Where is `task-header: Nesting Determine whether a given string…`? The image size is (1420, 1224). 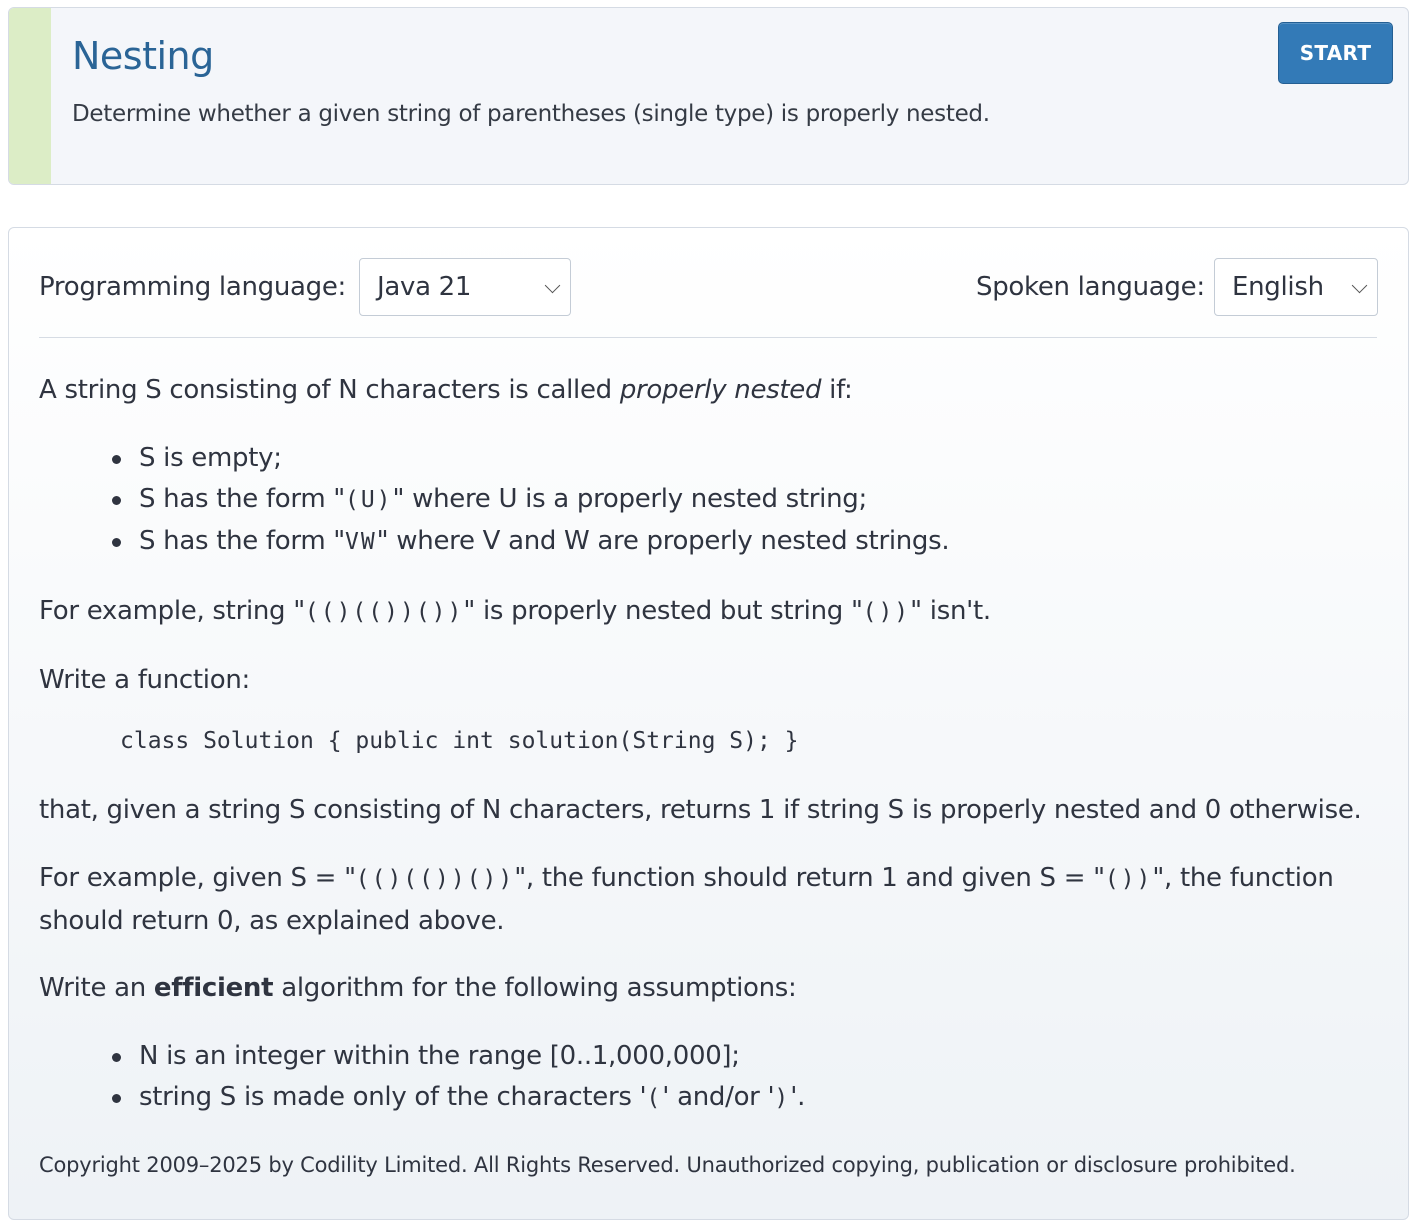
task-header: Nesting Determine whether a given string… is located at coordinates (708, 96).